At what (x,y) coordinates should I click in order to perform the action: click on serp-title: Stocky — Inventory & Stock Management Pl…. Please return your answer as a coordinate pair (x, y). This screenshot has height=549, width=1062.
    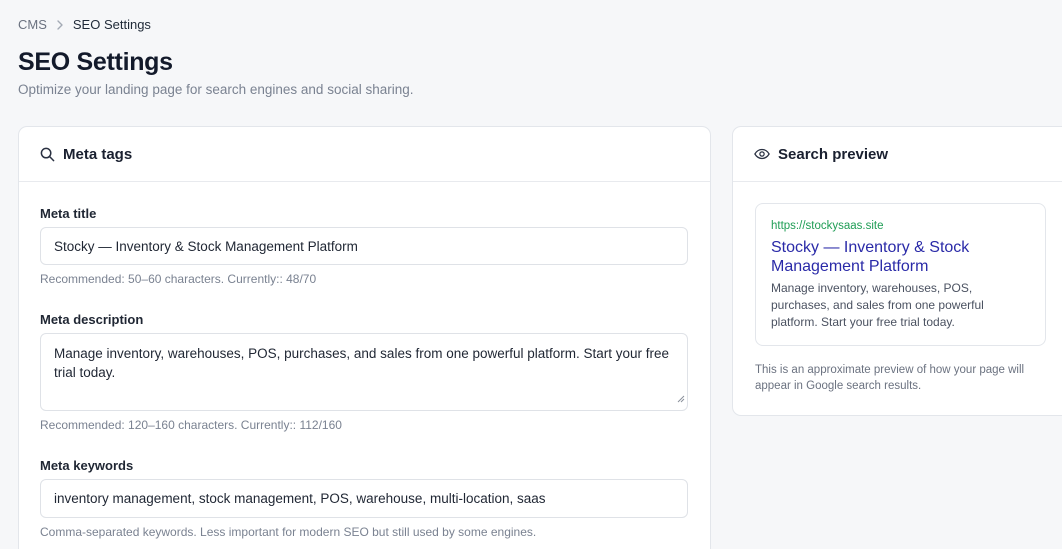
    Looking at the image, I should click on (870, 257).